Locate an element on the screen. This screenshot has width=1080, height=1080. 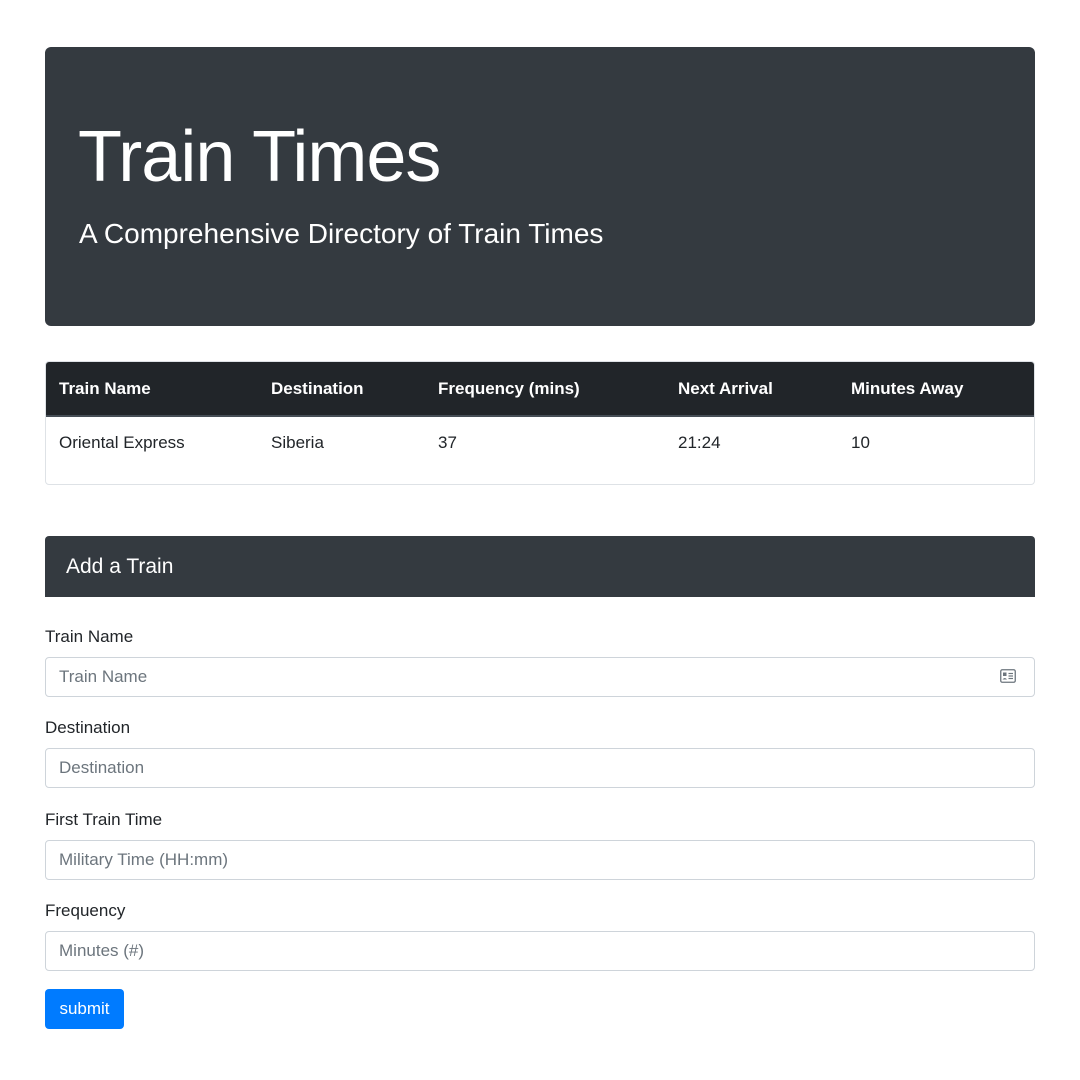
train-name-input is located at coordinates (540, 677).